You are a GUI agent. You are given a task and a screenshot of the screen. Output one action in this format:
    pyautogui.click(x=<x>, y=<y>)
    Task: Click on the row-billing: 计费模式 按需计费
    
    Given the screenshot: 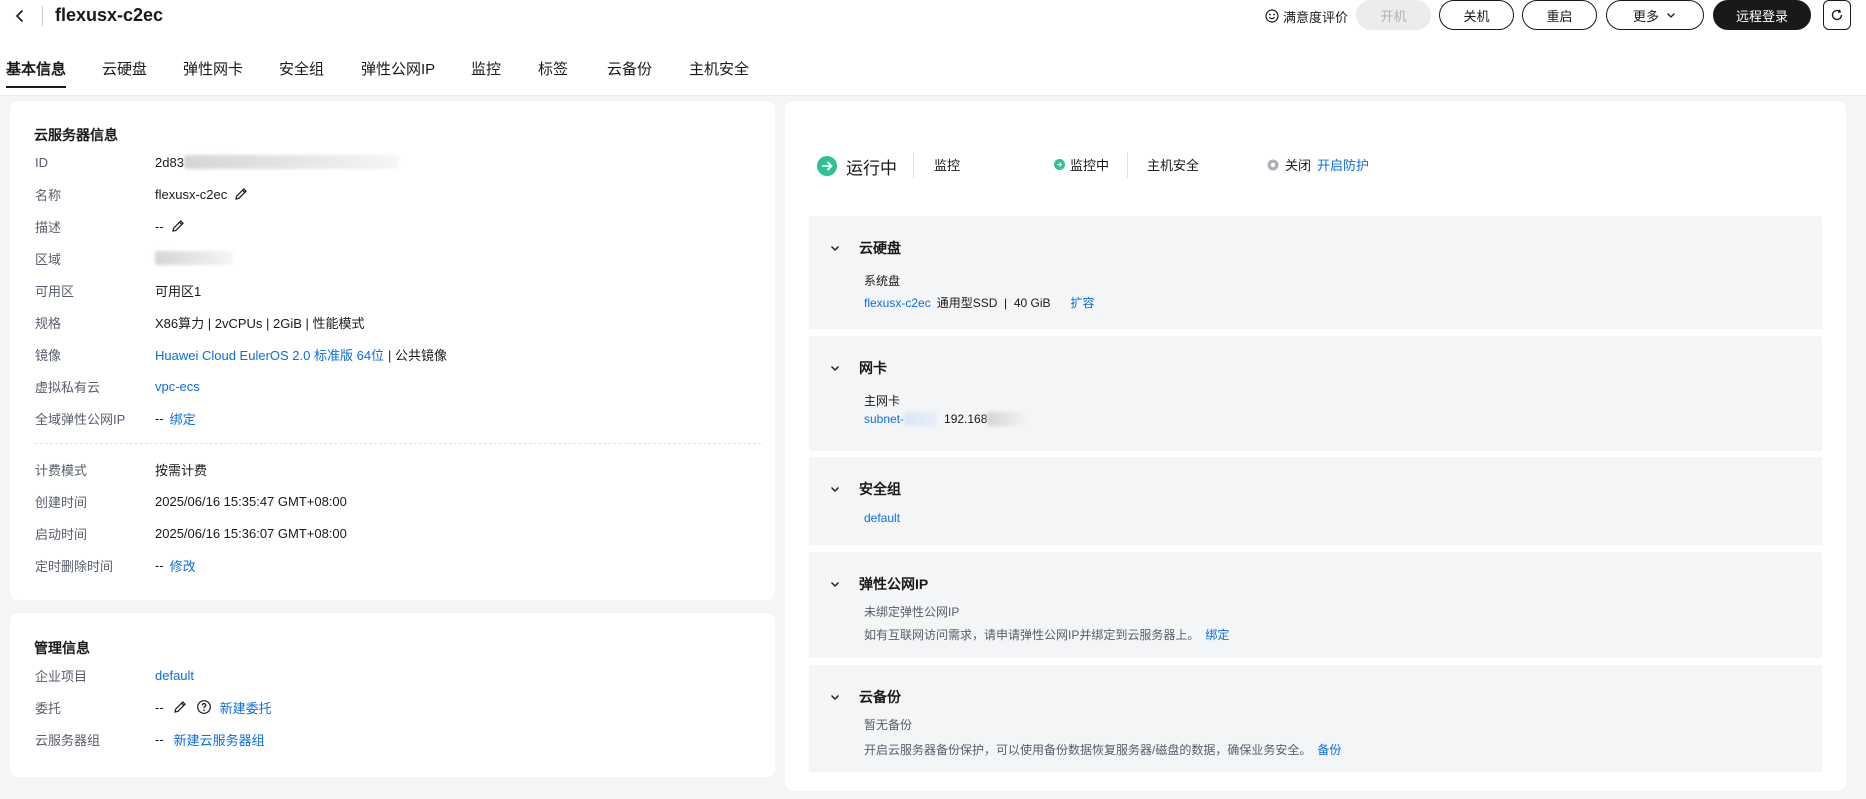 What is the action you would take?
    pyautogui.click(x=121, y=469)
    